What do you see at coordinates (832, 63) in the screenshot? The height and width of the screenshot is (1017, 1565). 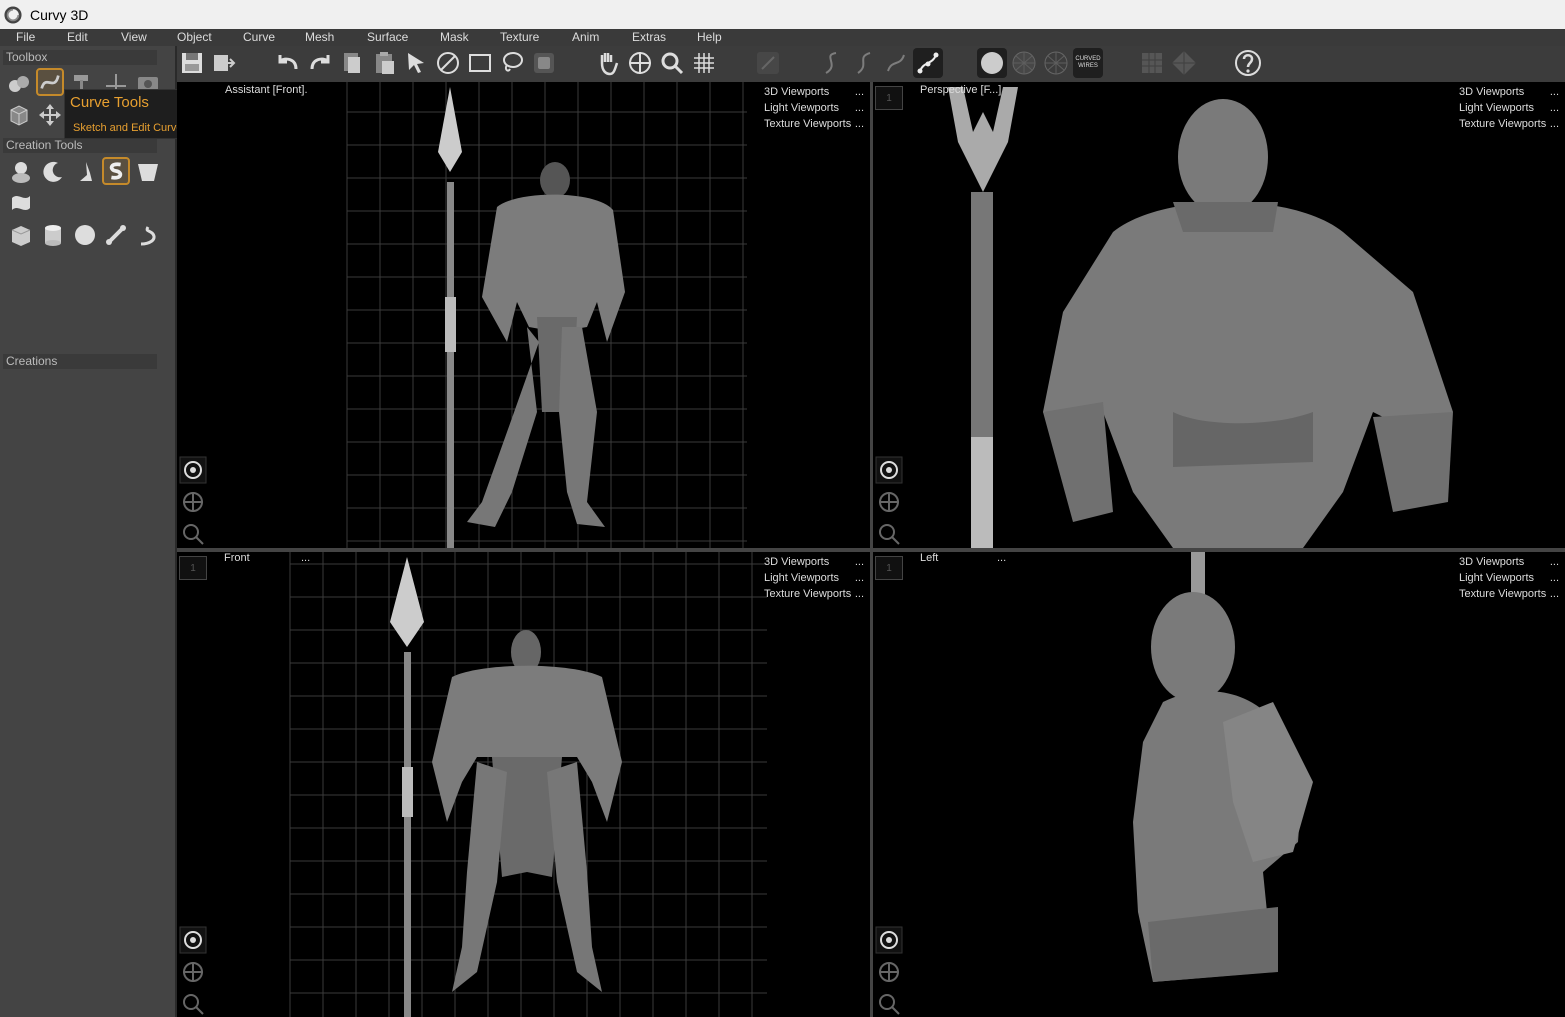 I see `curve-draw-button` at bounding box center [832, 63].